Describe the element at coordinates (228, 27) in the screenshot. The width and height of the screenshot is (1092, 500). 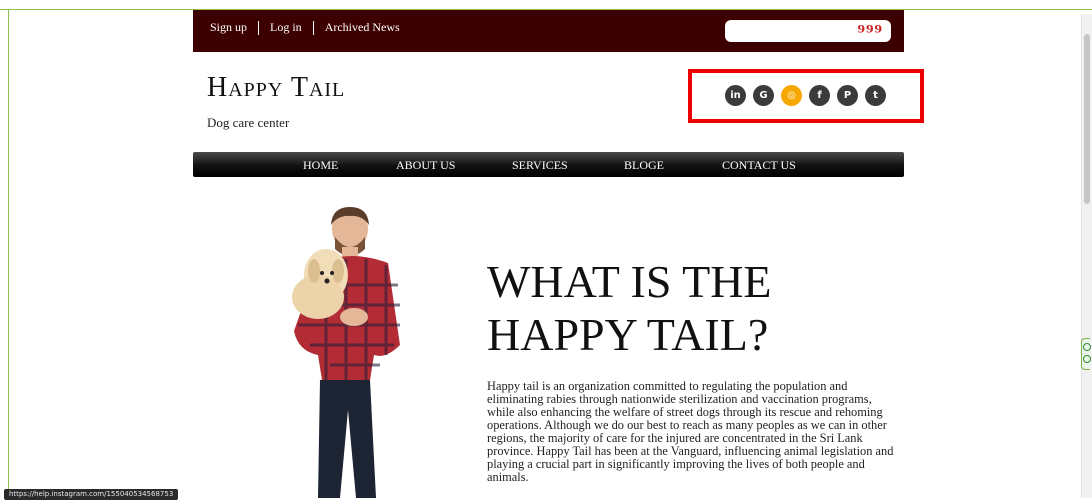
I see `signup-link: Sign up` at that location.